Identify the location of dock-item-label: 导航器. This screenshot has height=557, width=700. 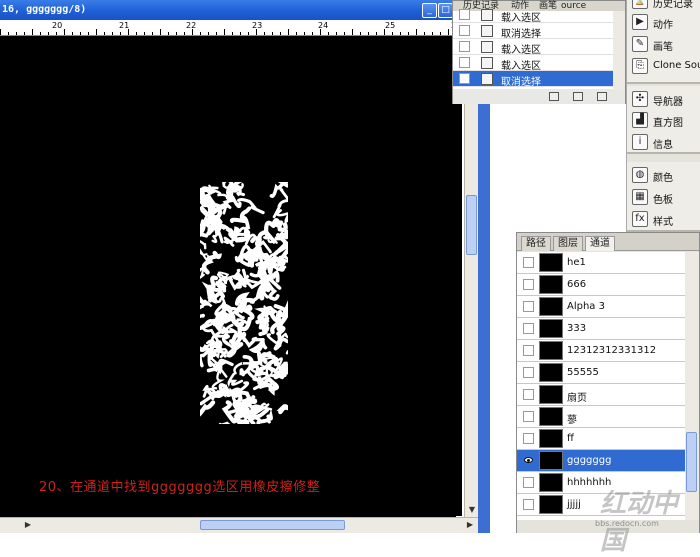
(668, 102).